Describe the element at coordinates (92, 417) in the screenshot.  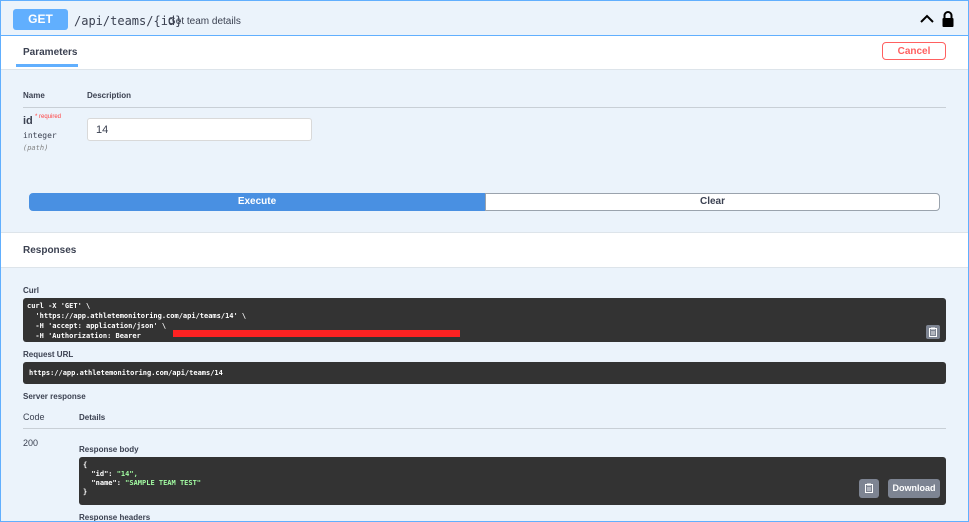
I see `details-column-header: Details` at that location.